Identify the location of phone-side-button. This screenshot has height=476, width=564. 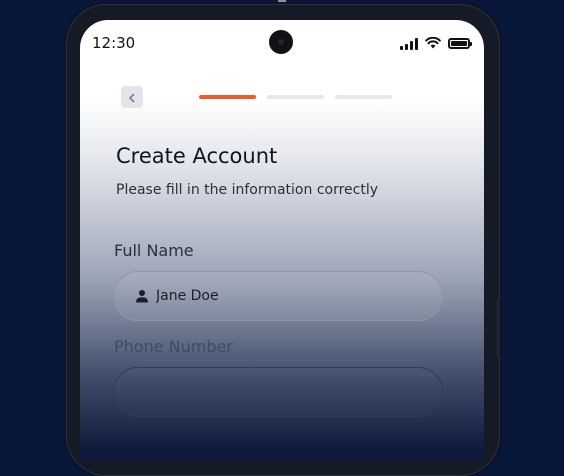
(498, 328).